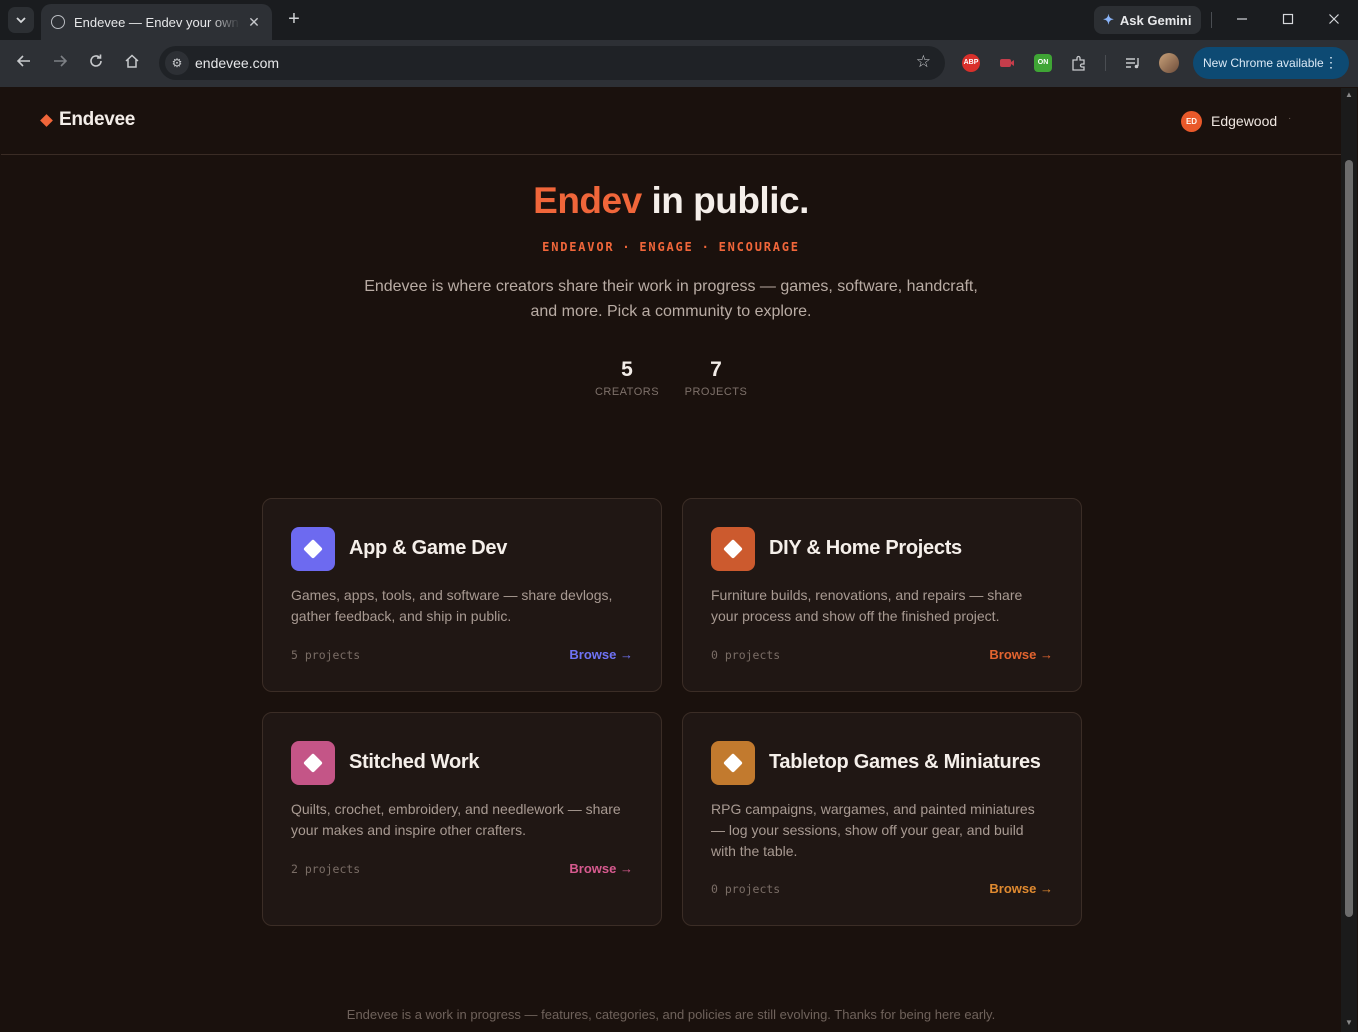 The image size is (1358, 1032). Describe the element at coordinates (61, 61) in the screenshot. I see `arrow-right-icon` at that location.